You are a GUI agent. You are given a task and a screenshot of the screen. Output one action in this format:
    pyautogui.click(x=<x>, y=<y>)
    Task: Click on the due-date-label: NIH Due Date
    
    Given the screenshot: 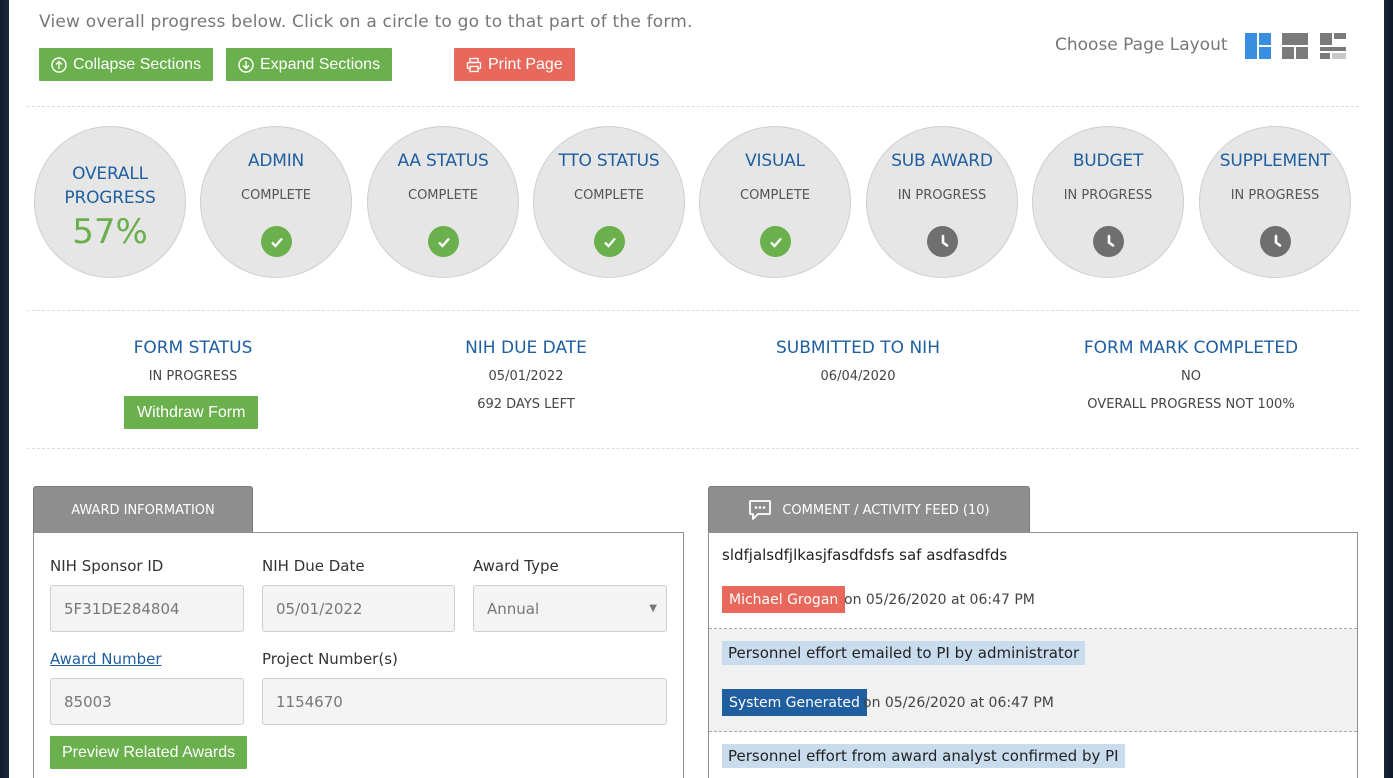 What is the action you would take?
    pyautogui.click(x=313, y=566)
    